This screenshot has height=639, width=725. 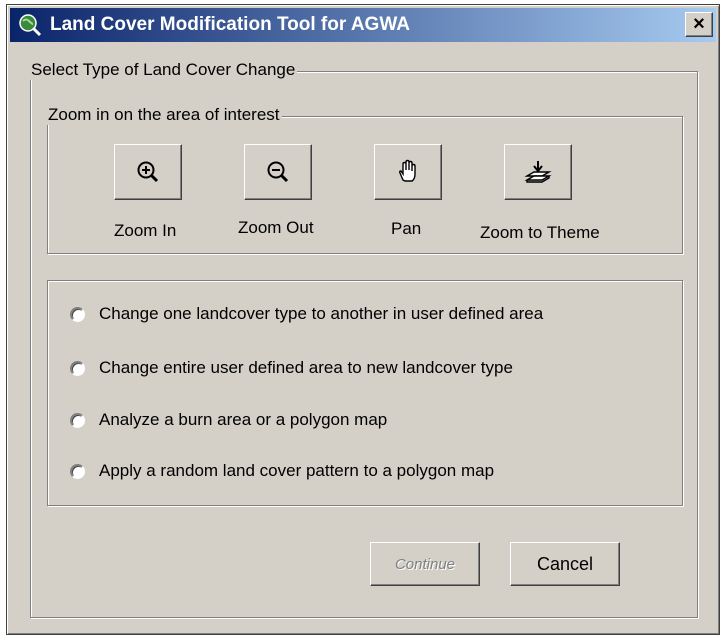 I want to click on title-bar: Land Cover Modification Tool for AGWA ×, so click(x=363, y=25).